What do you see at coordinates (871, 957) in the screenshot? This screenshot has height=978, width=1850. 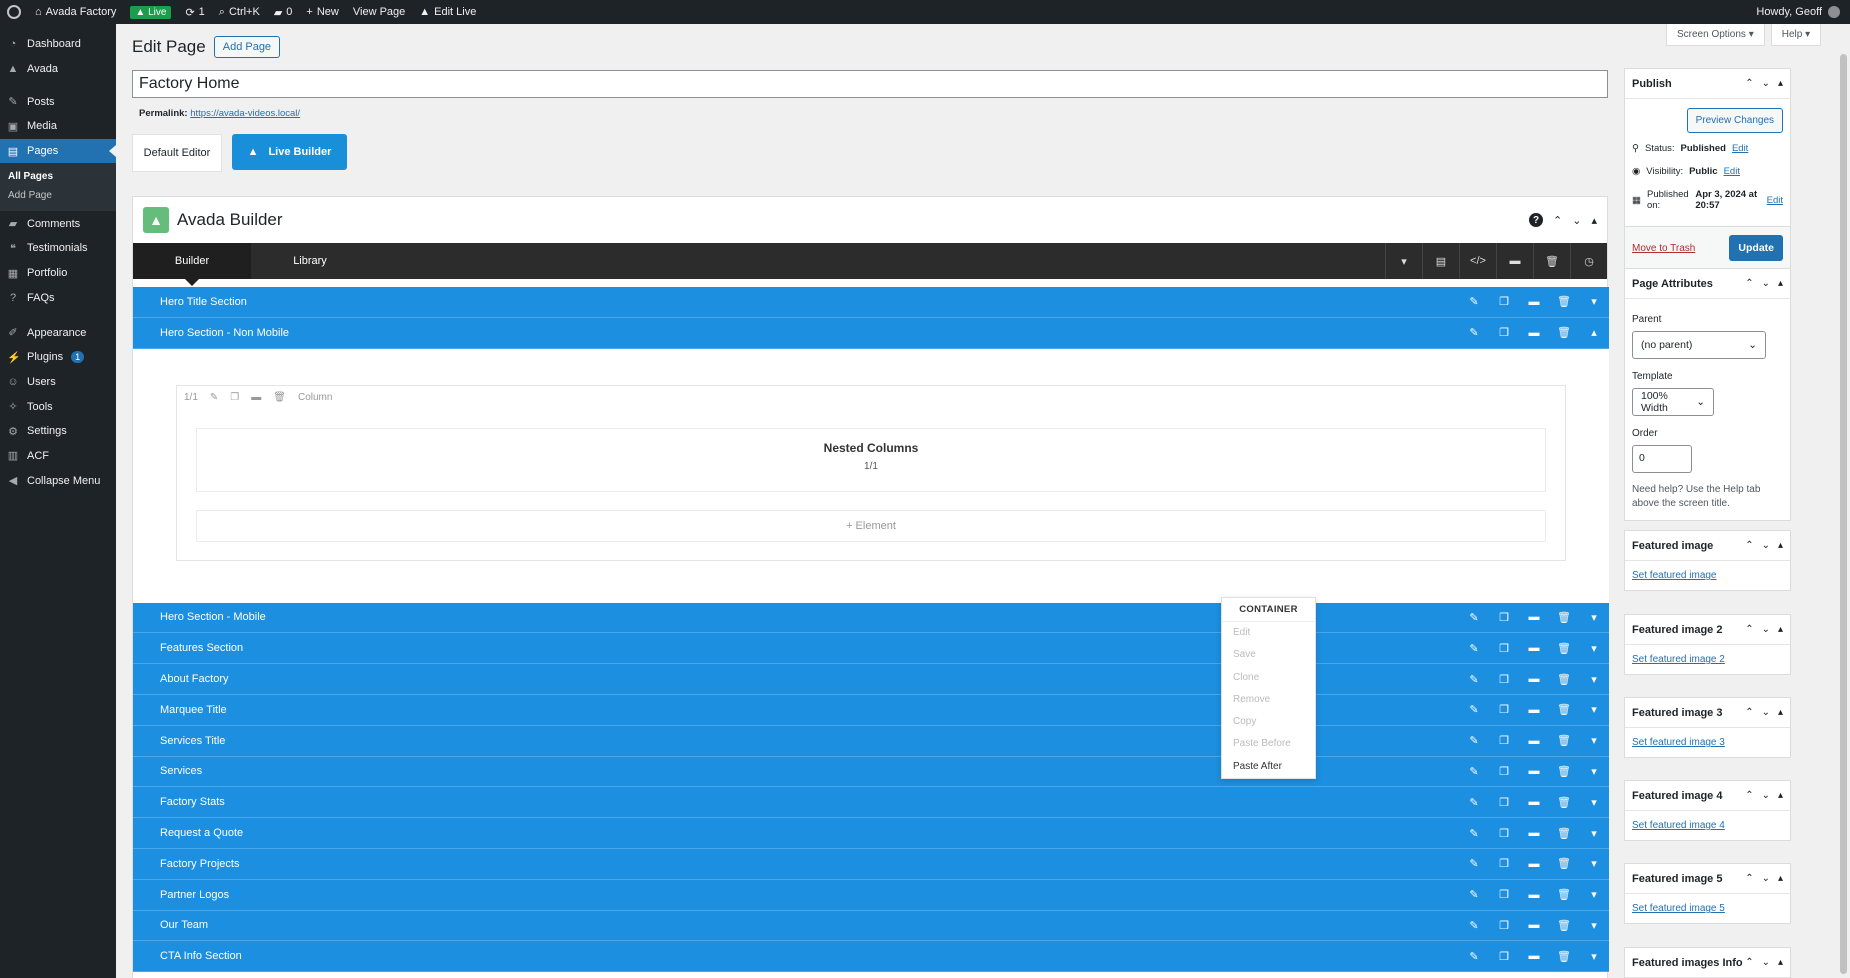 I see `container-row: CTA Info Section ✎ ❐ ▬ 🗑 ▾` at bounding box center [871, 957].